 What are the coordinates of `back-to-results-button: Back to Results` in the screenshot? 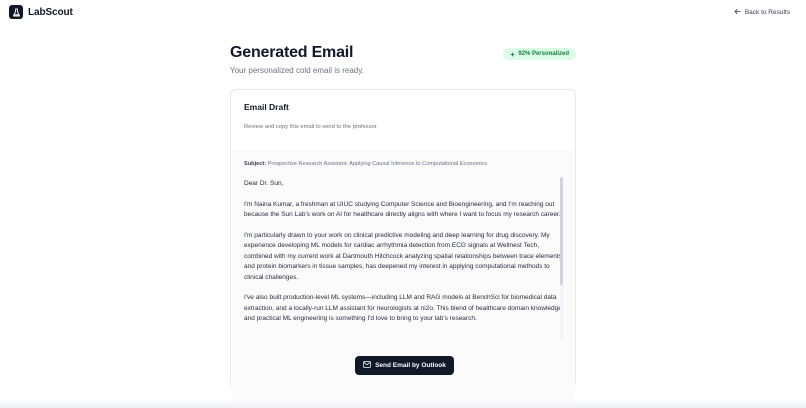 It's located at (762, 12).